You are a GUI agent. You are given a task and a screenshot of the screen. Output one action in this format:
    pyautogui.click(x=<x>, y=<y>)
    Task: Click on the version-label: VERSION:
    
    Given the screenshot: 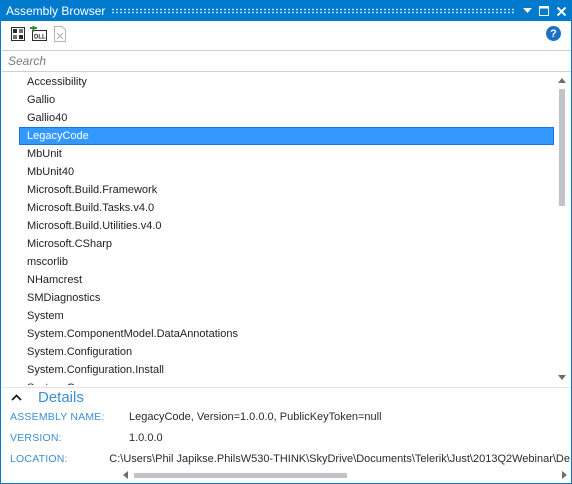 What is the action you would take?
    pyautogui.click(x=36, y=438)
    